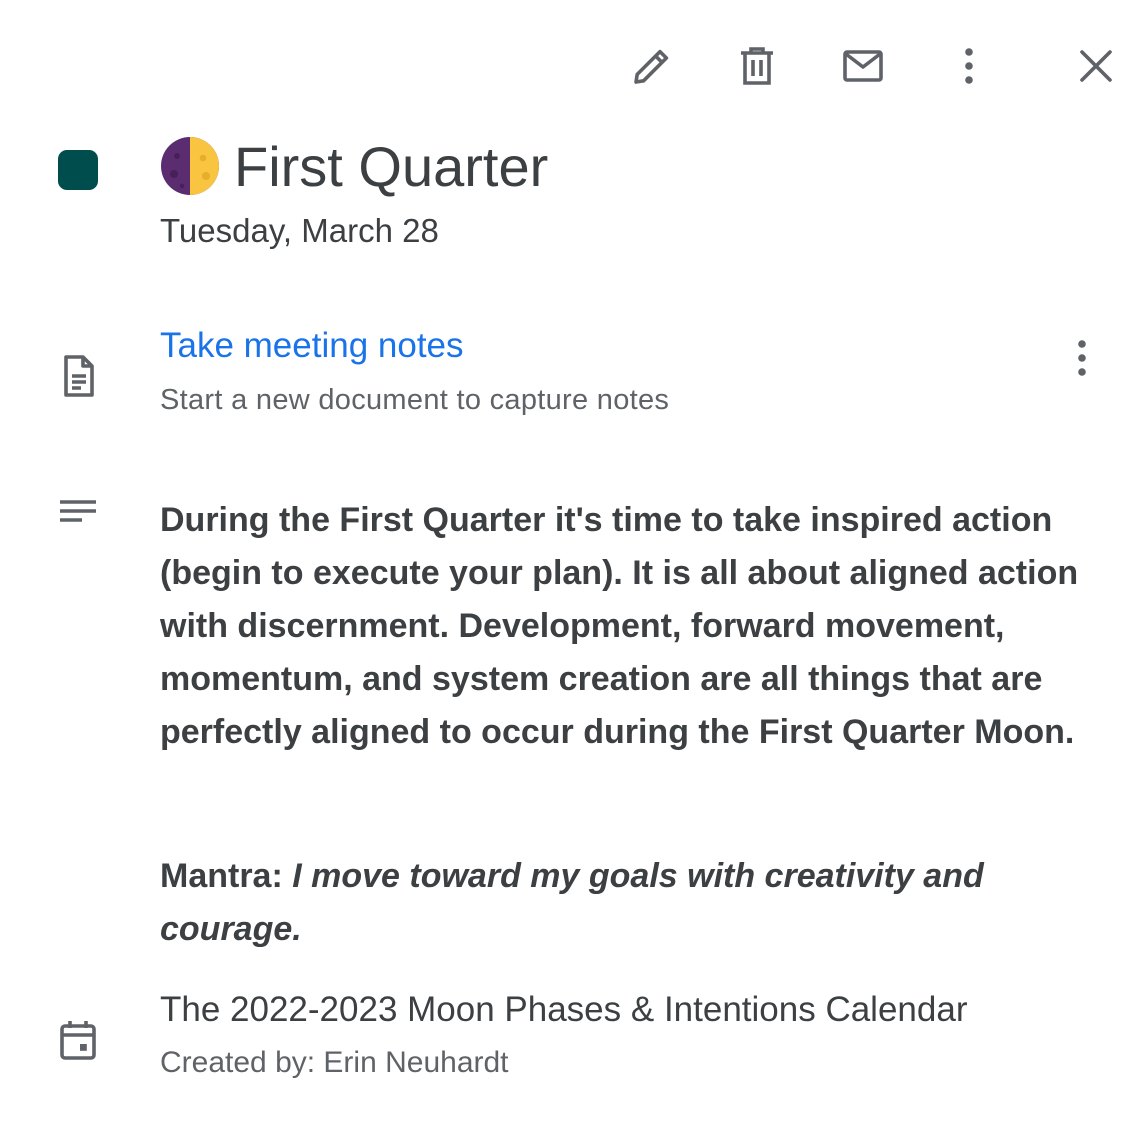  Describe the element at coordinates (415, 400) in the screenshot. I see `notes-subtitle: Start a new document to capture notes` at that location.